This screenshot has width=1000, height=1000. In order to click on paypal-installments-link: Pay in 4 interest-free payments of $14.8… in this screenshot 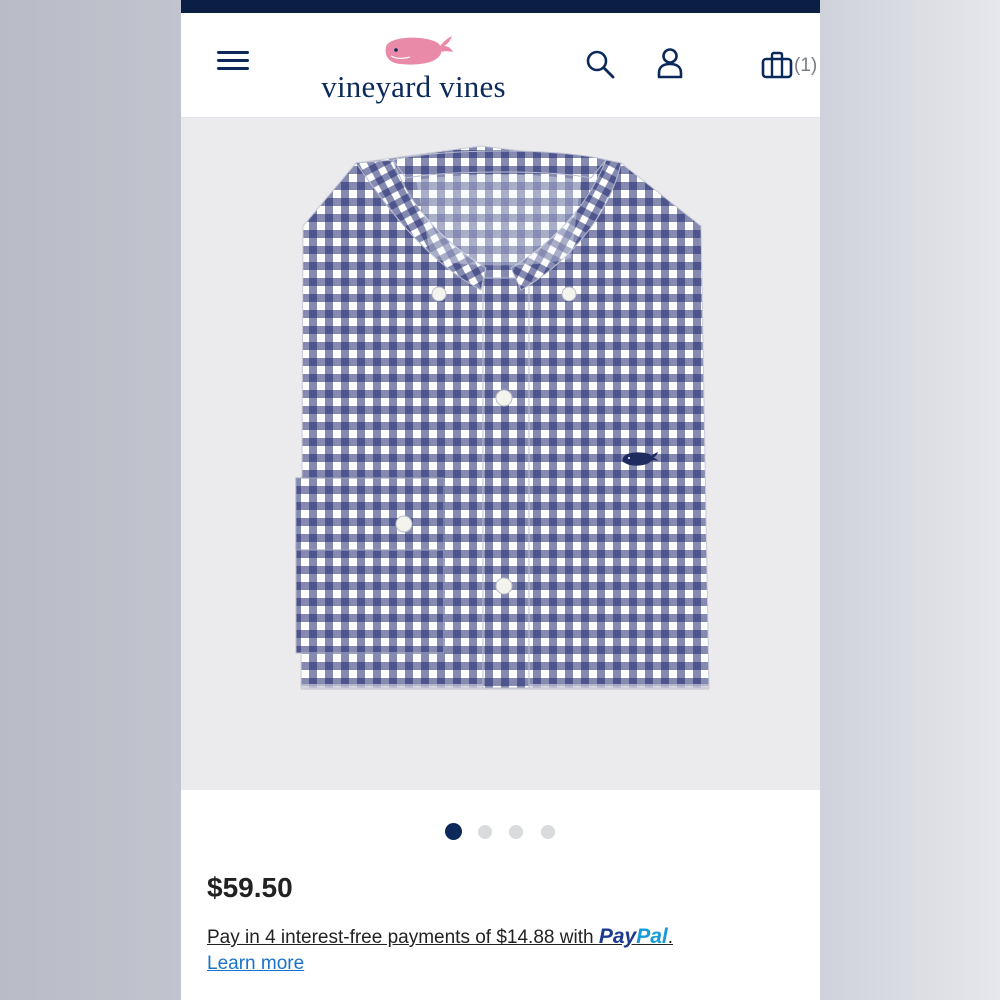, I will do `click(440, 937)`.